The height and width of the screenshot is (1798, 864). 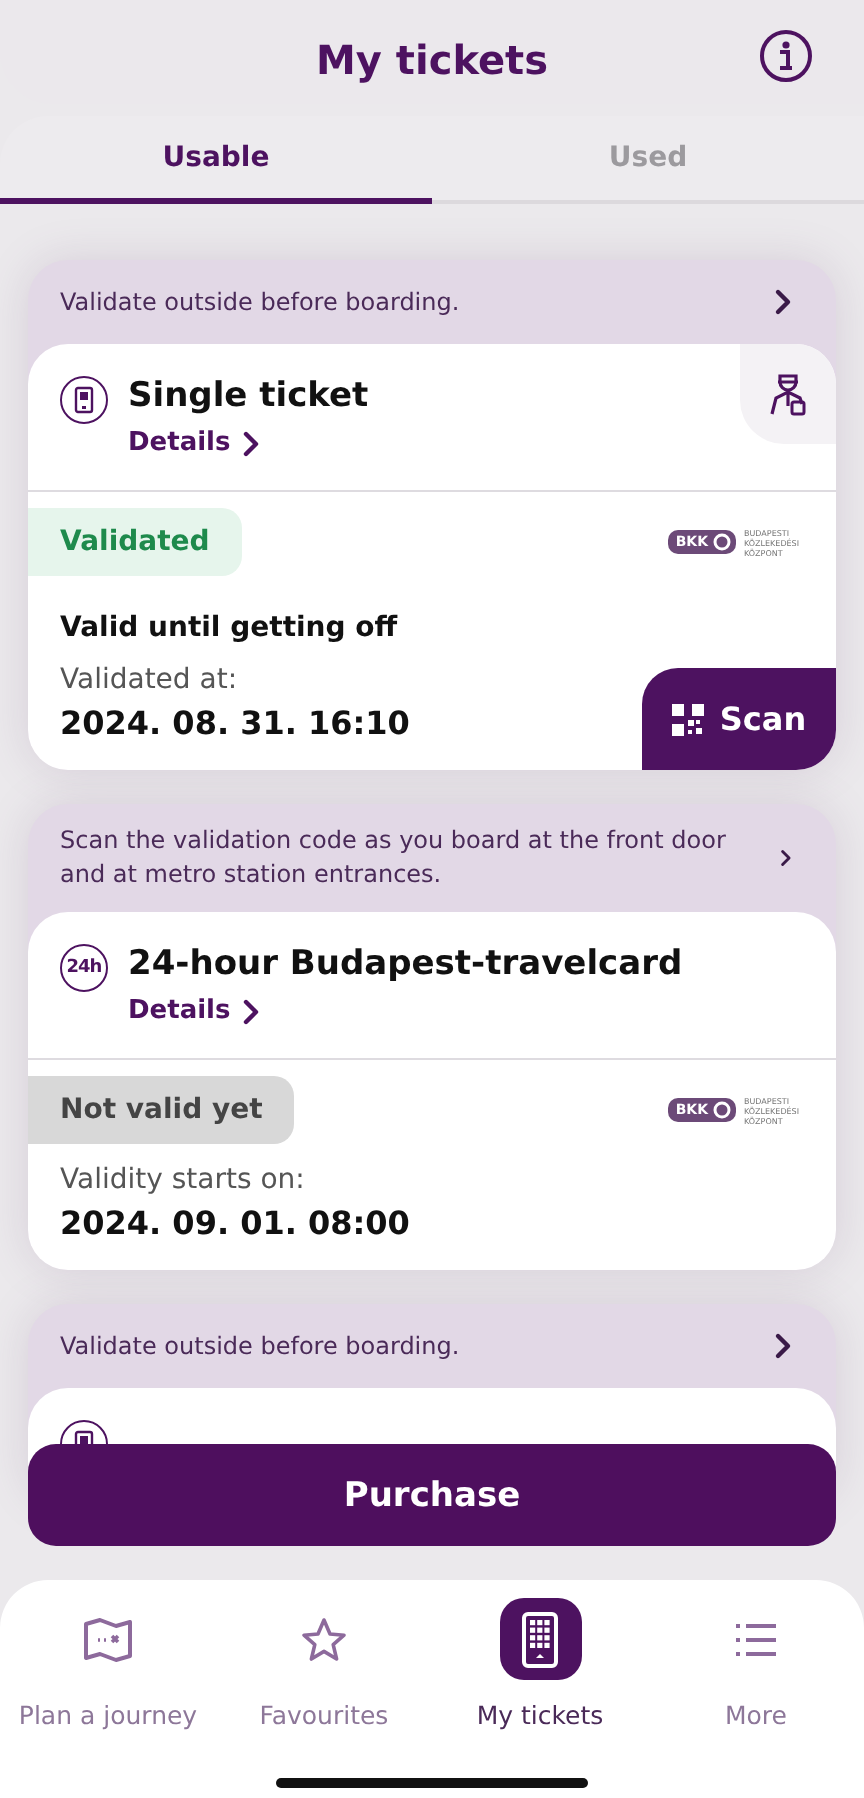 I want to click on star-icon, so click(x=324, y=1639).